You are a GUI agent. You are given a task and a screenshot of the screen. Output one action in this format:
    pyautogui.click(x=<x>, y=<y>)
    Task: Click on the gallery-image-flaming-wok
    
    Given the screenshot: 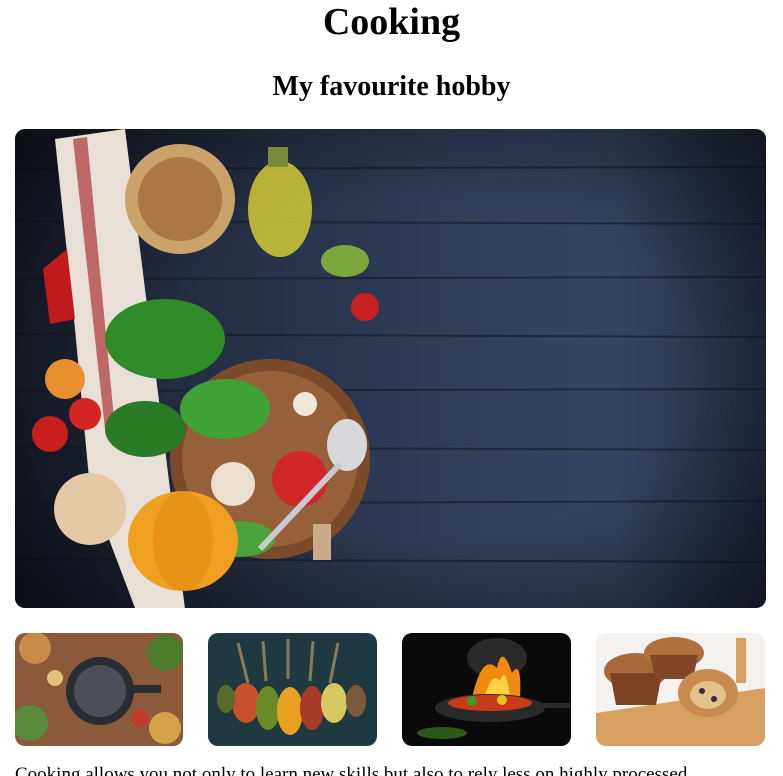 What is the action you would take?
    pyautogui.click(x=486, y=689)
    